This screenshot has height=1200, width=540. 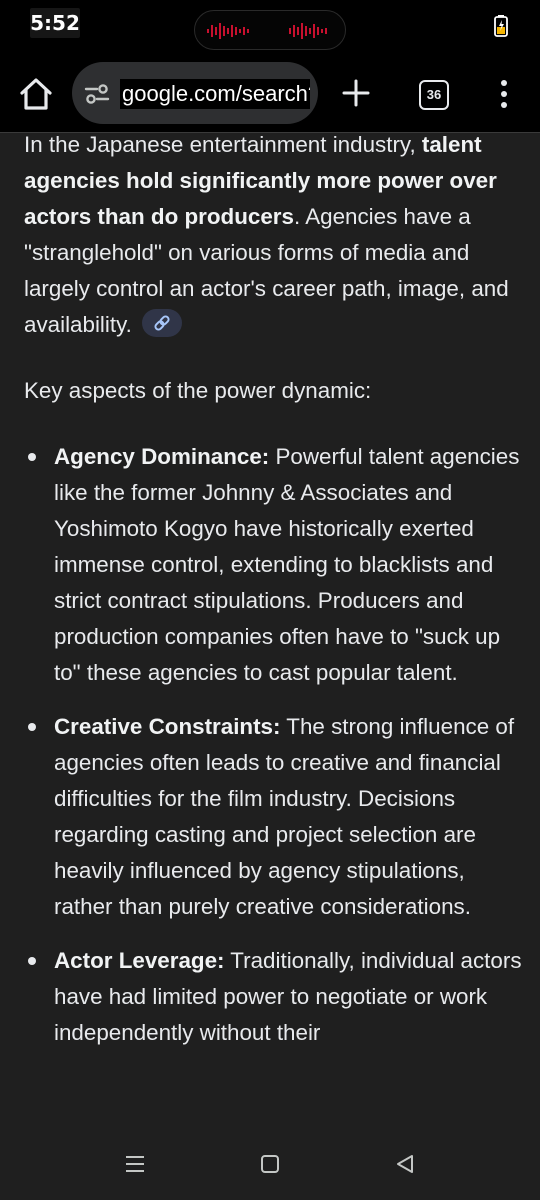 I want to click on battery-charging-icon, so click(x=501, y=28).